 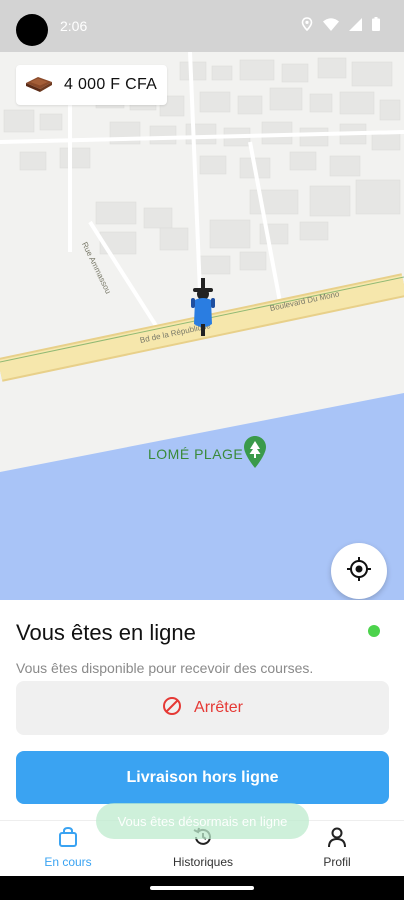 What do you see at coordinates (203, 309) in the screenshot?
I see `courier-marker-icon` at bounding box center [203, 309].